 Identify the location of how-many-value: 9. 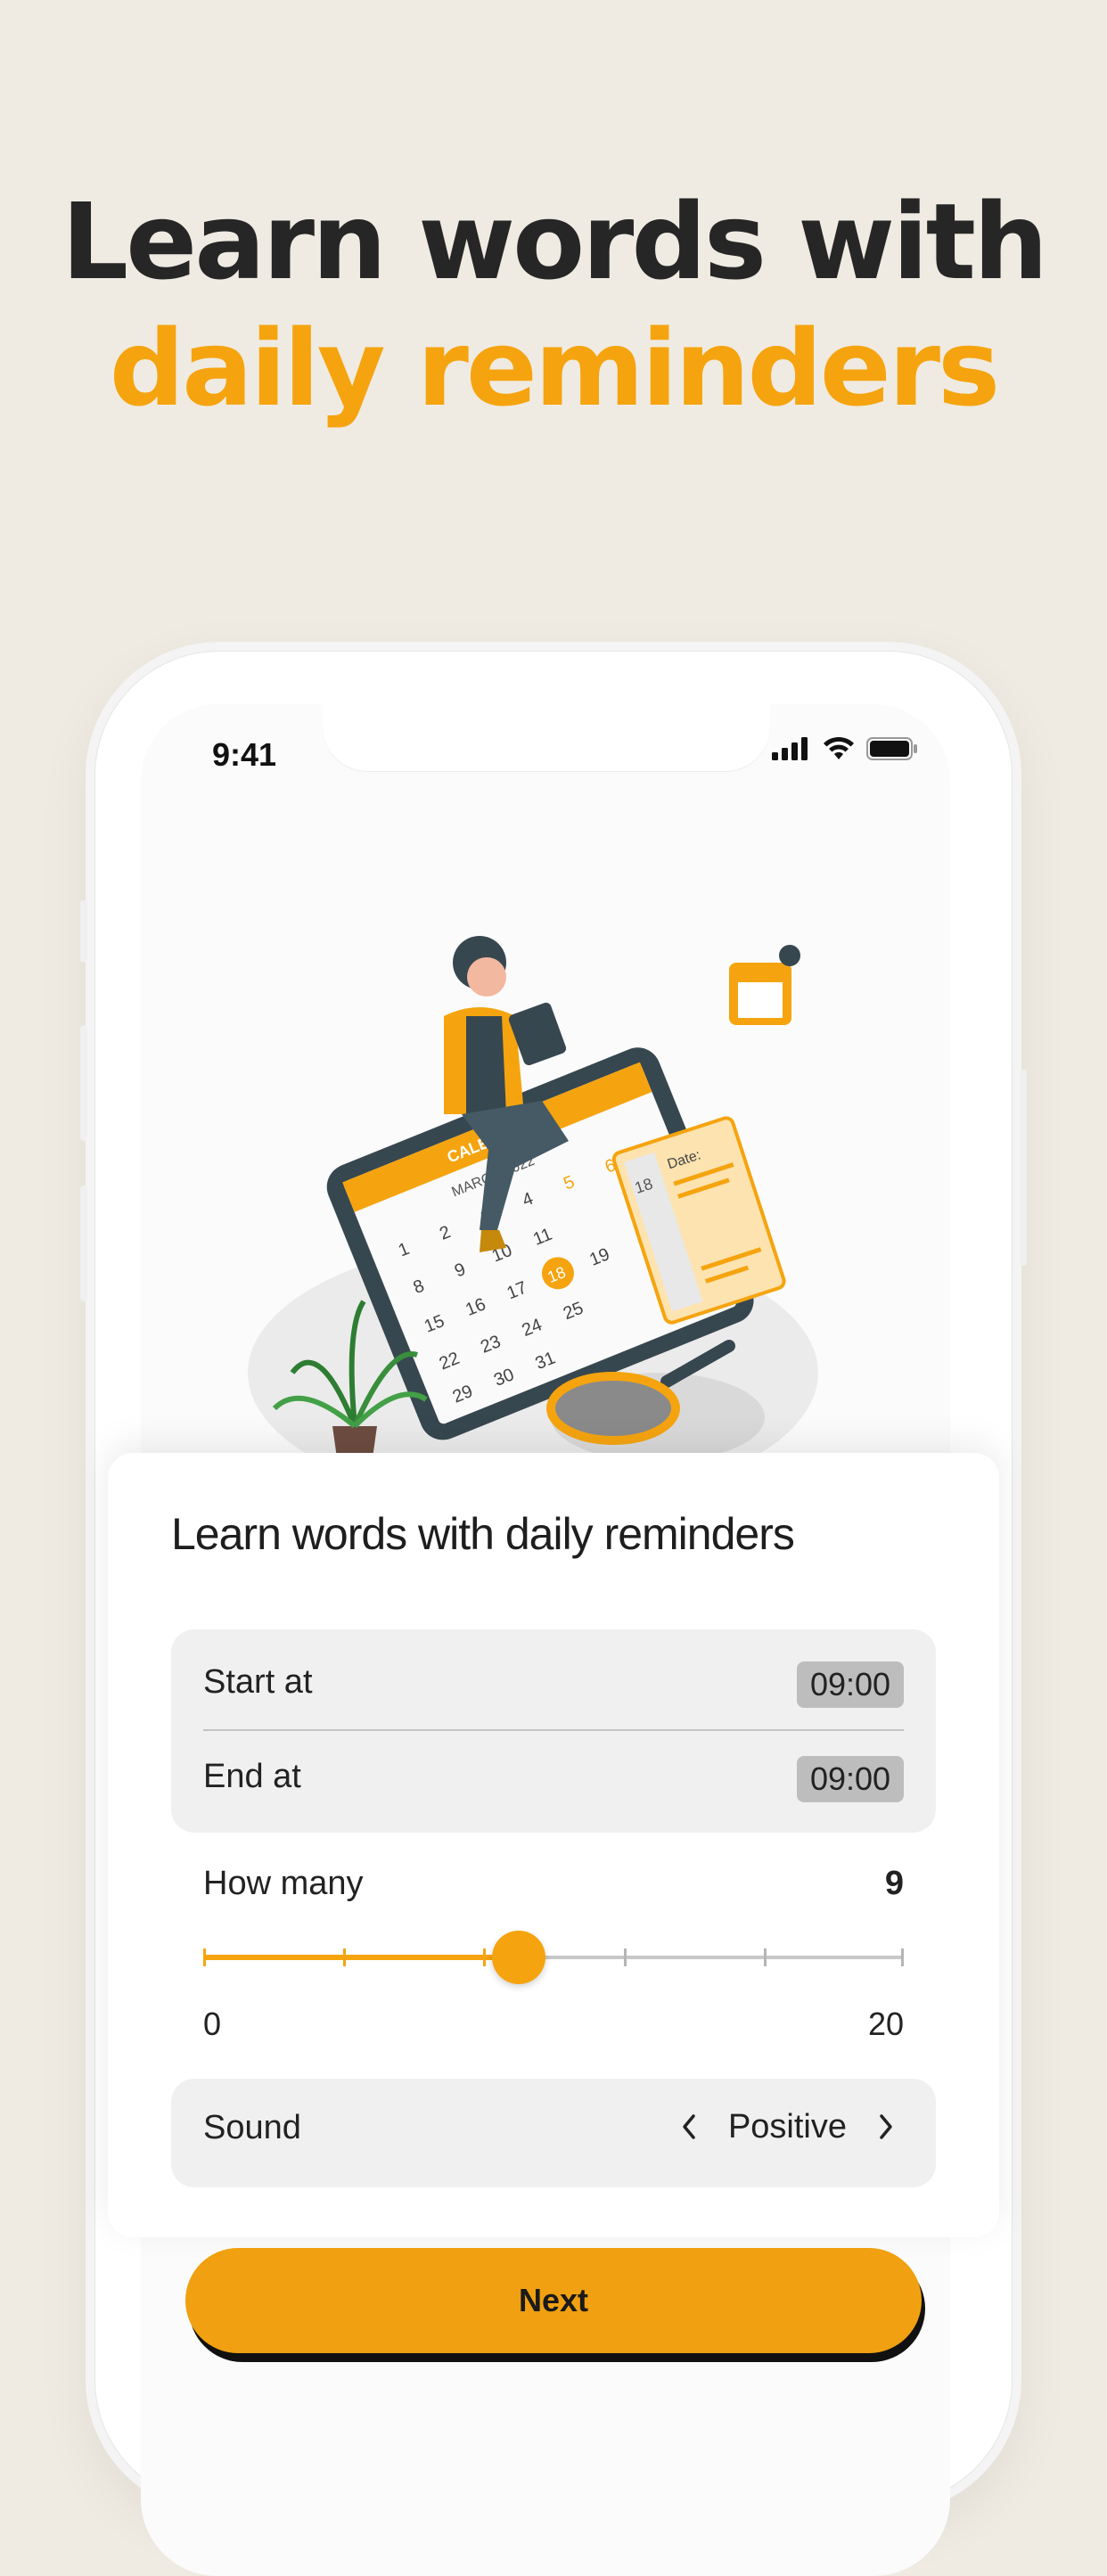
(894, 1884).